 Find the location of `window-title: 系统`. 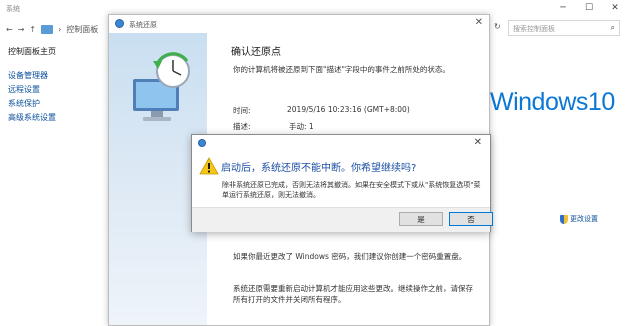

window-title: 系统 is located at coordinates (13, 9).